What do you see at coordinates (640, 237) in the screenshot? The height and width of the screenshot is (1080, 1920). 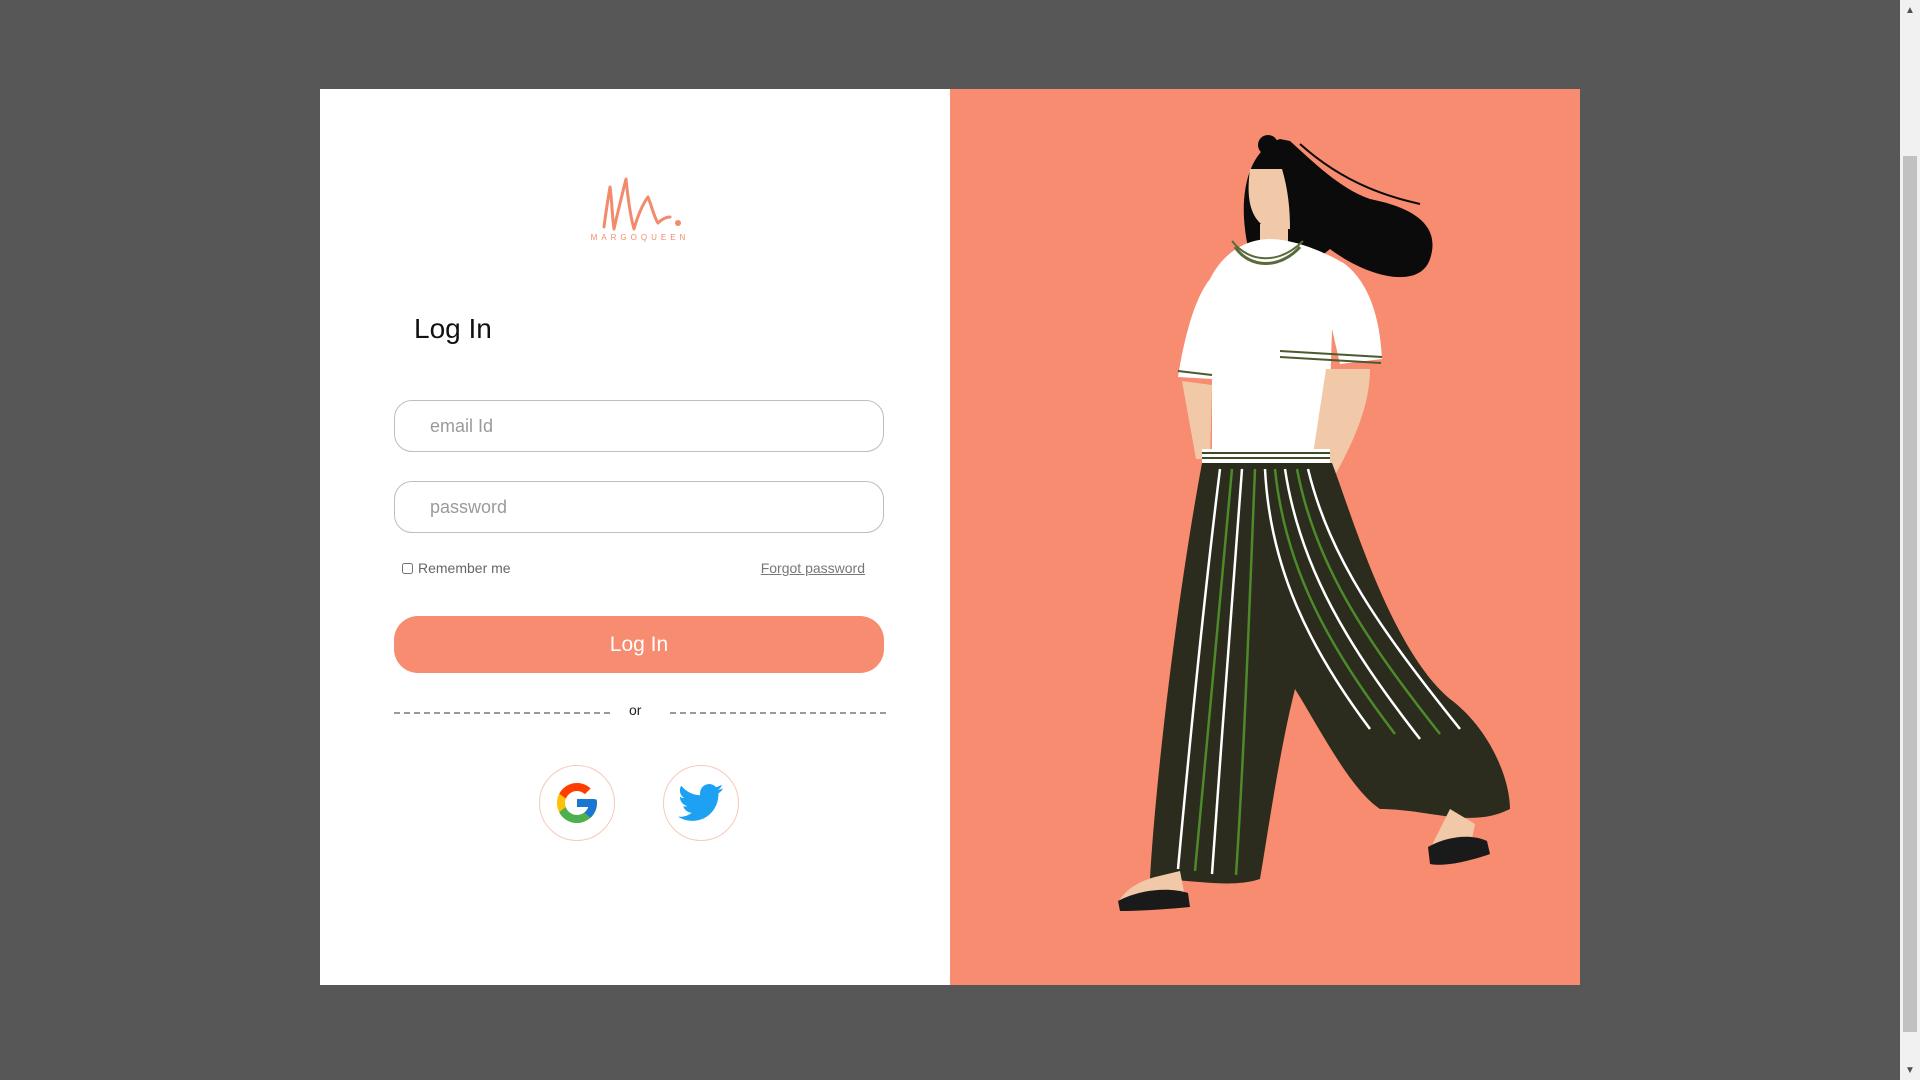 I see `logo-subtitle: MARGOQUEEN` at bounding box center [640, 237].